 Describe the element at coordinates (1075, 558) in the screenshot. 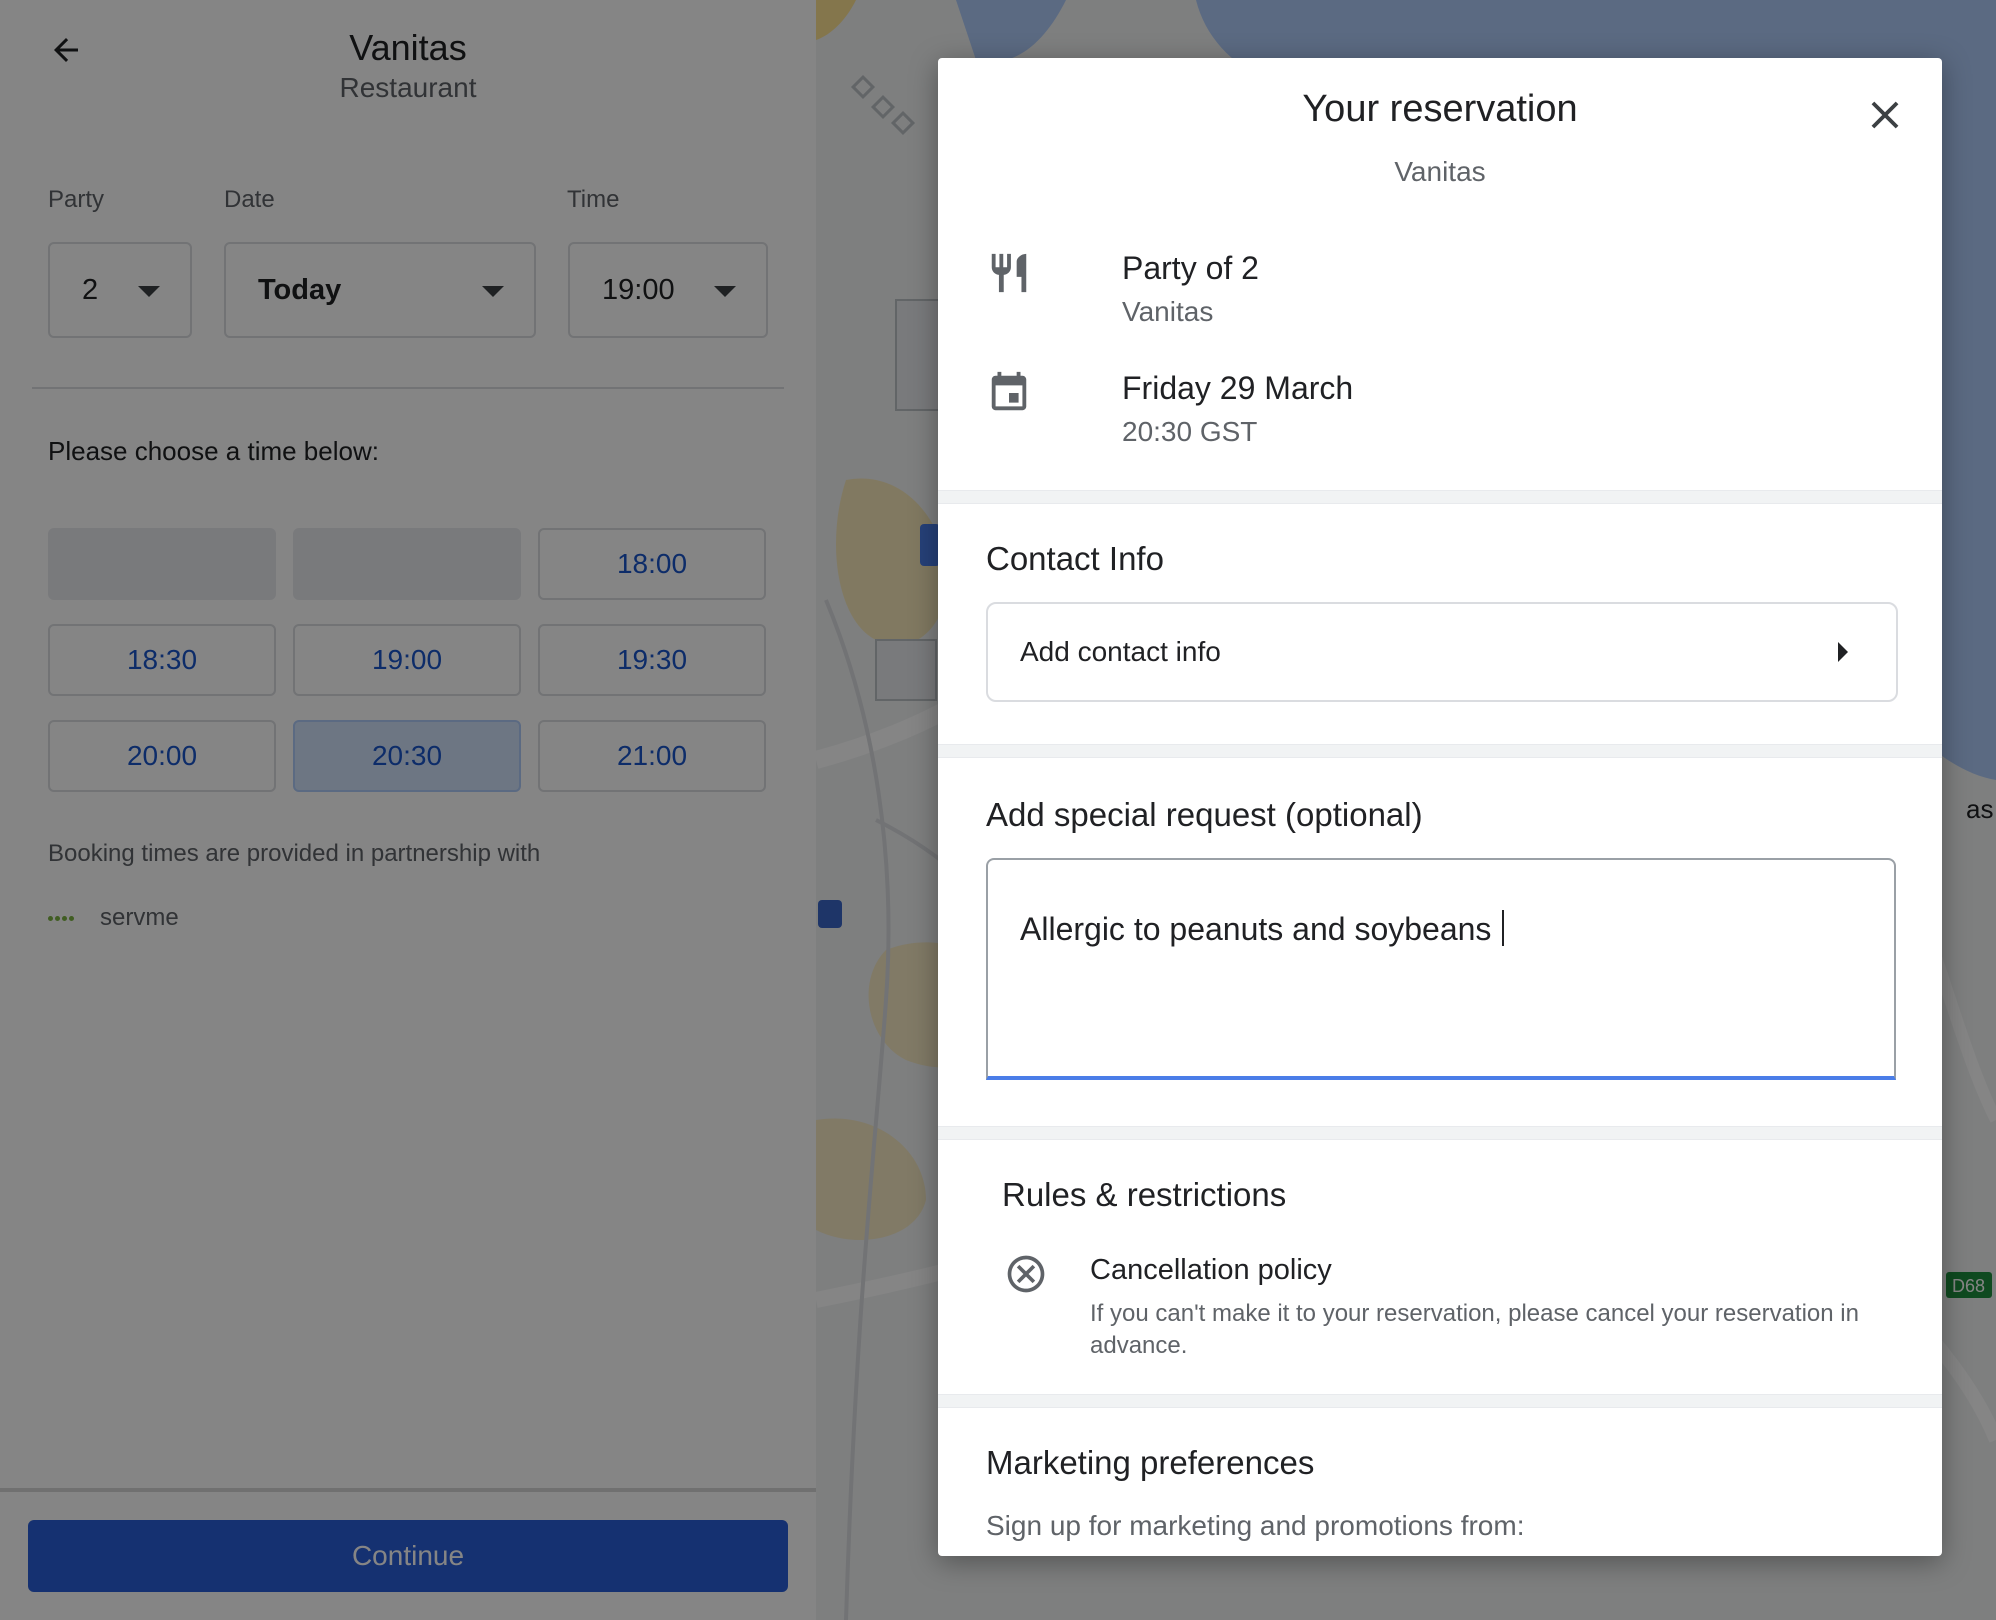

I see `contact-title: Contact Info` at that location.